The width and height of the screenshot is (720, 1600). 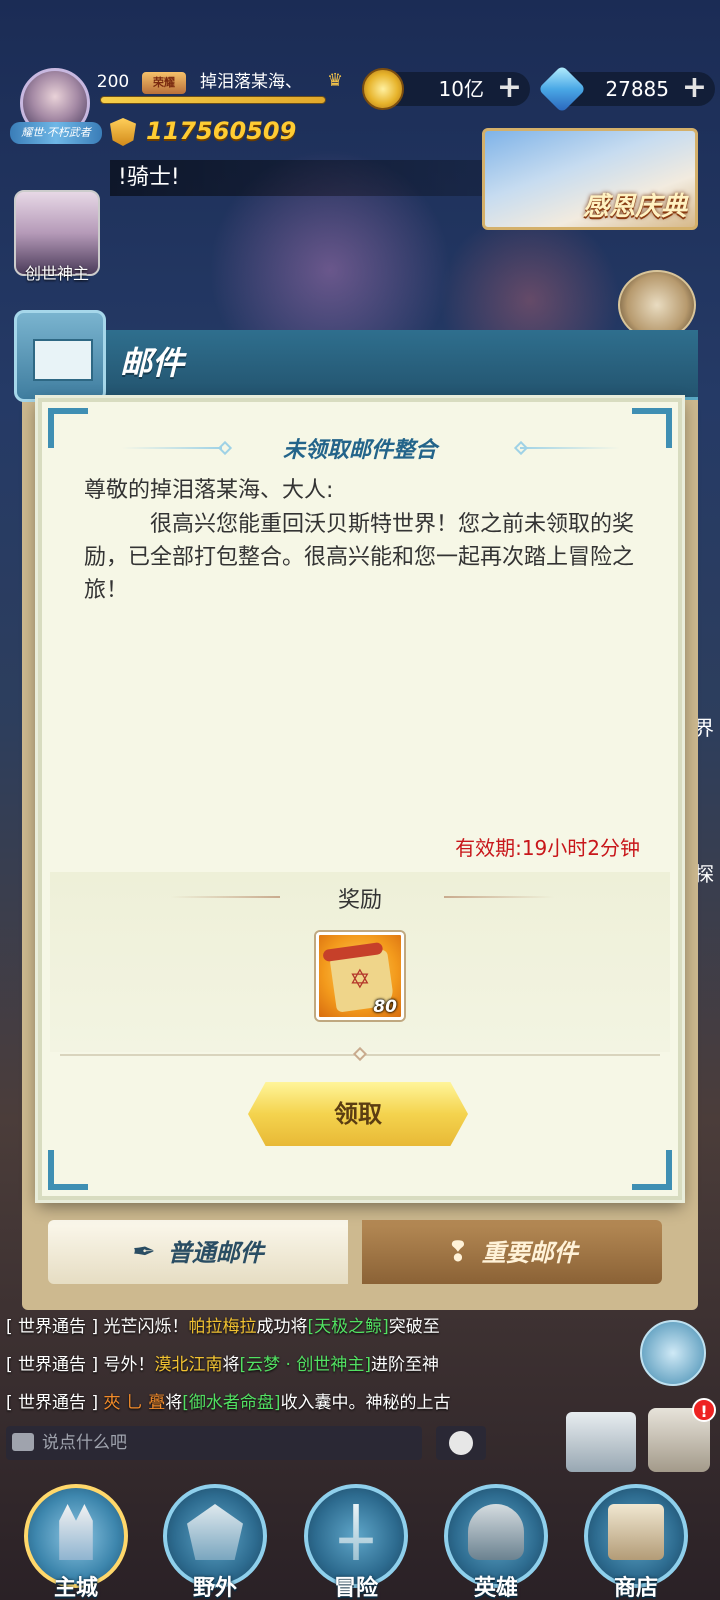 I want to click on reward-item-quantity: 80, so click(x=385, y=1007).